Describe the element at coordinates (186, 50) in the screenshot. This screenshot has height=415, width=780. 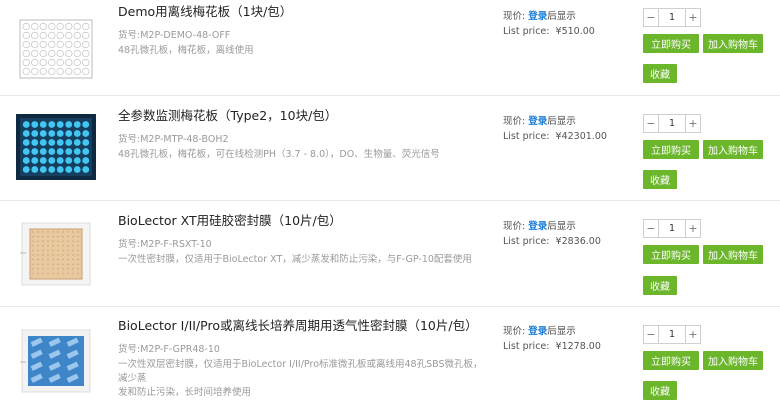
I see `product-description: 48孔微孔板，梅花板，离线使用` at that location.